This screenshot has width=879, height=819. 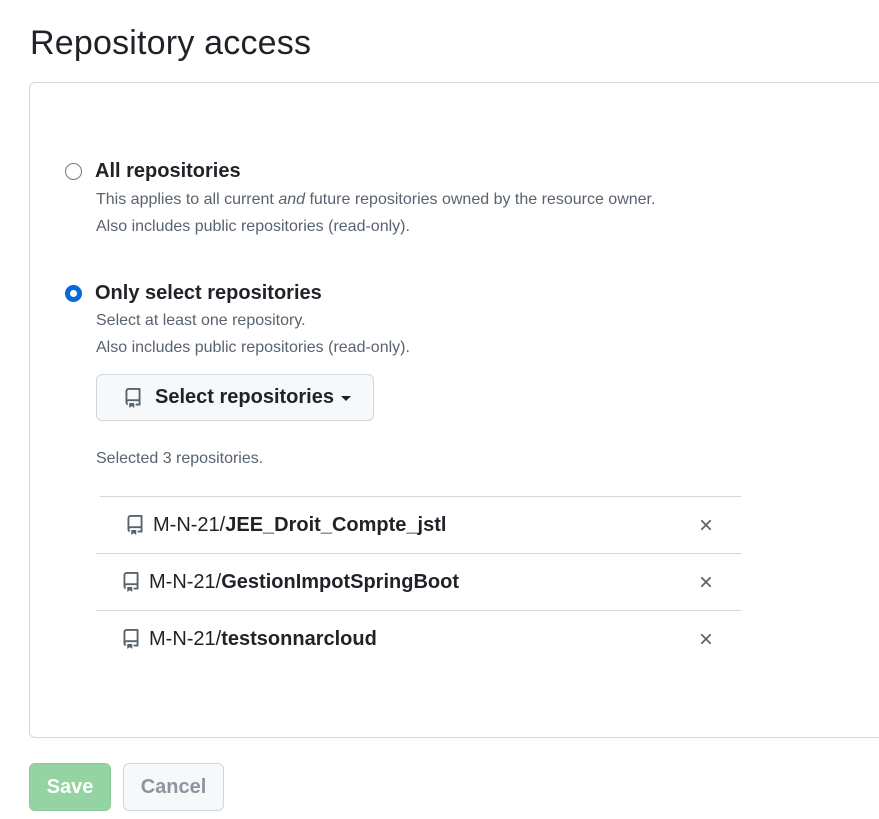 What do you see at coordinates (168, 171) in the screenshot?
I see `all-repositories-label: All repositories` at bounding box center [168, 171].